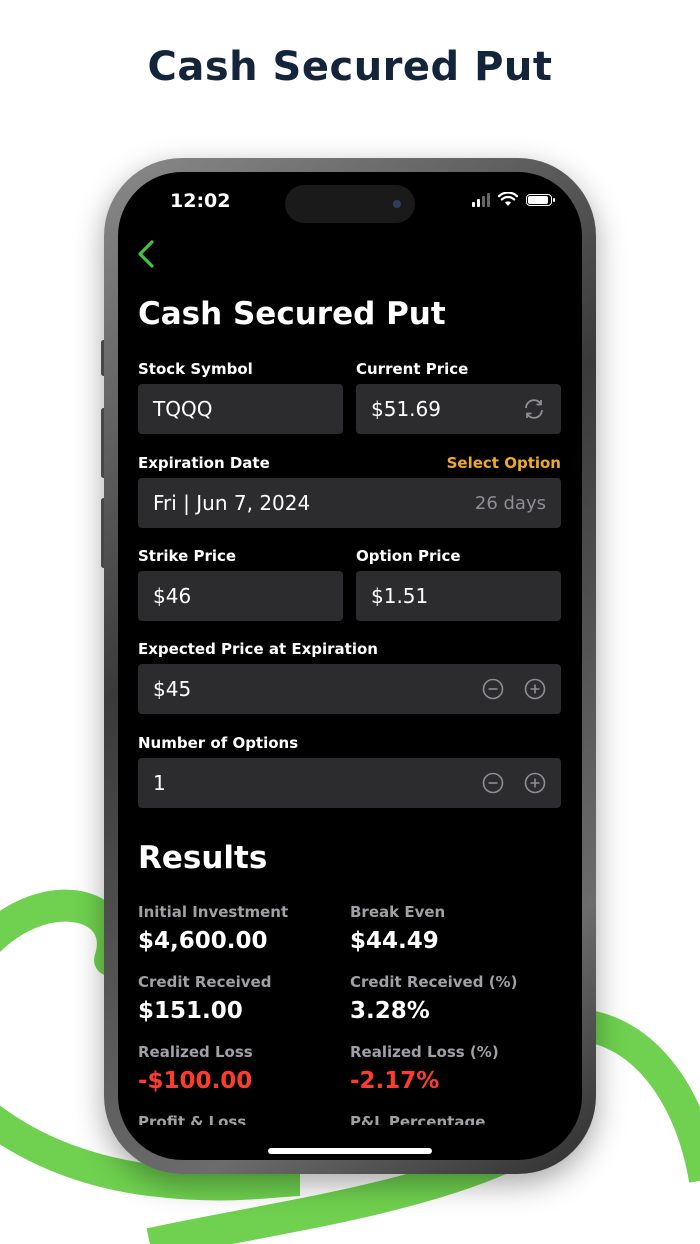  I want to click on stock-symbol-value: TQQQ, so click(183, 409).